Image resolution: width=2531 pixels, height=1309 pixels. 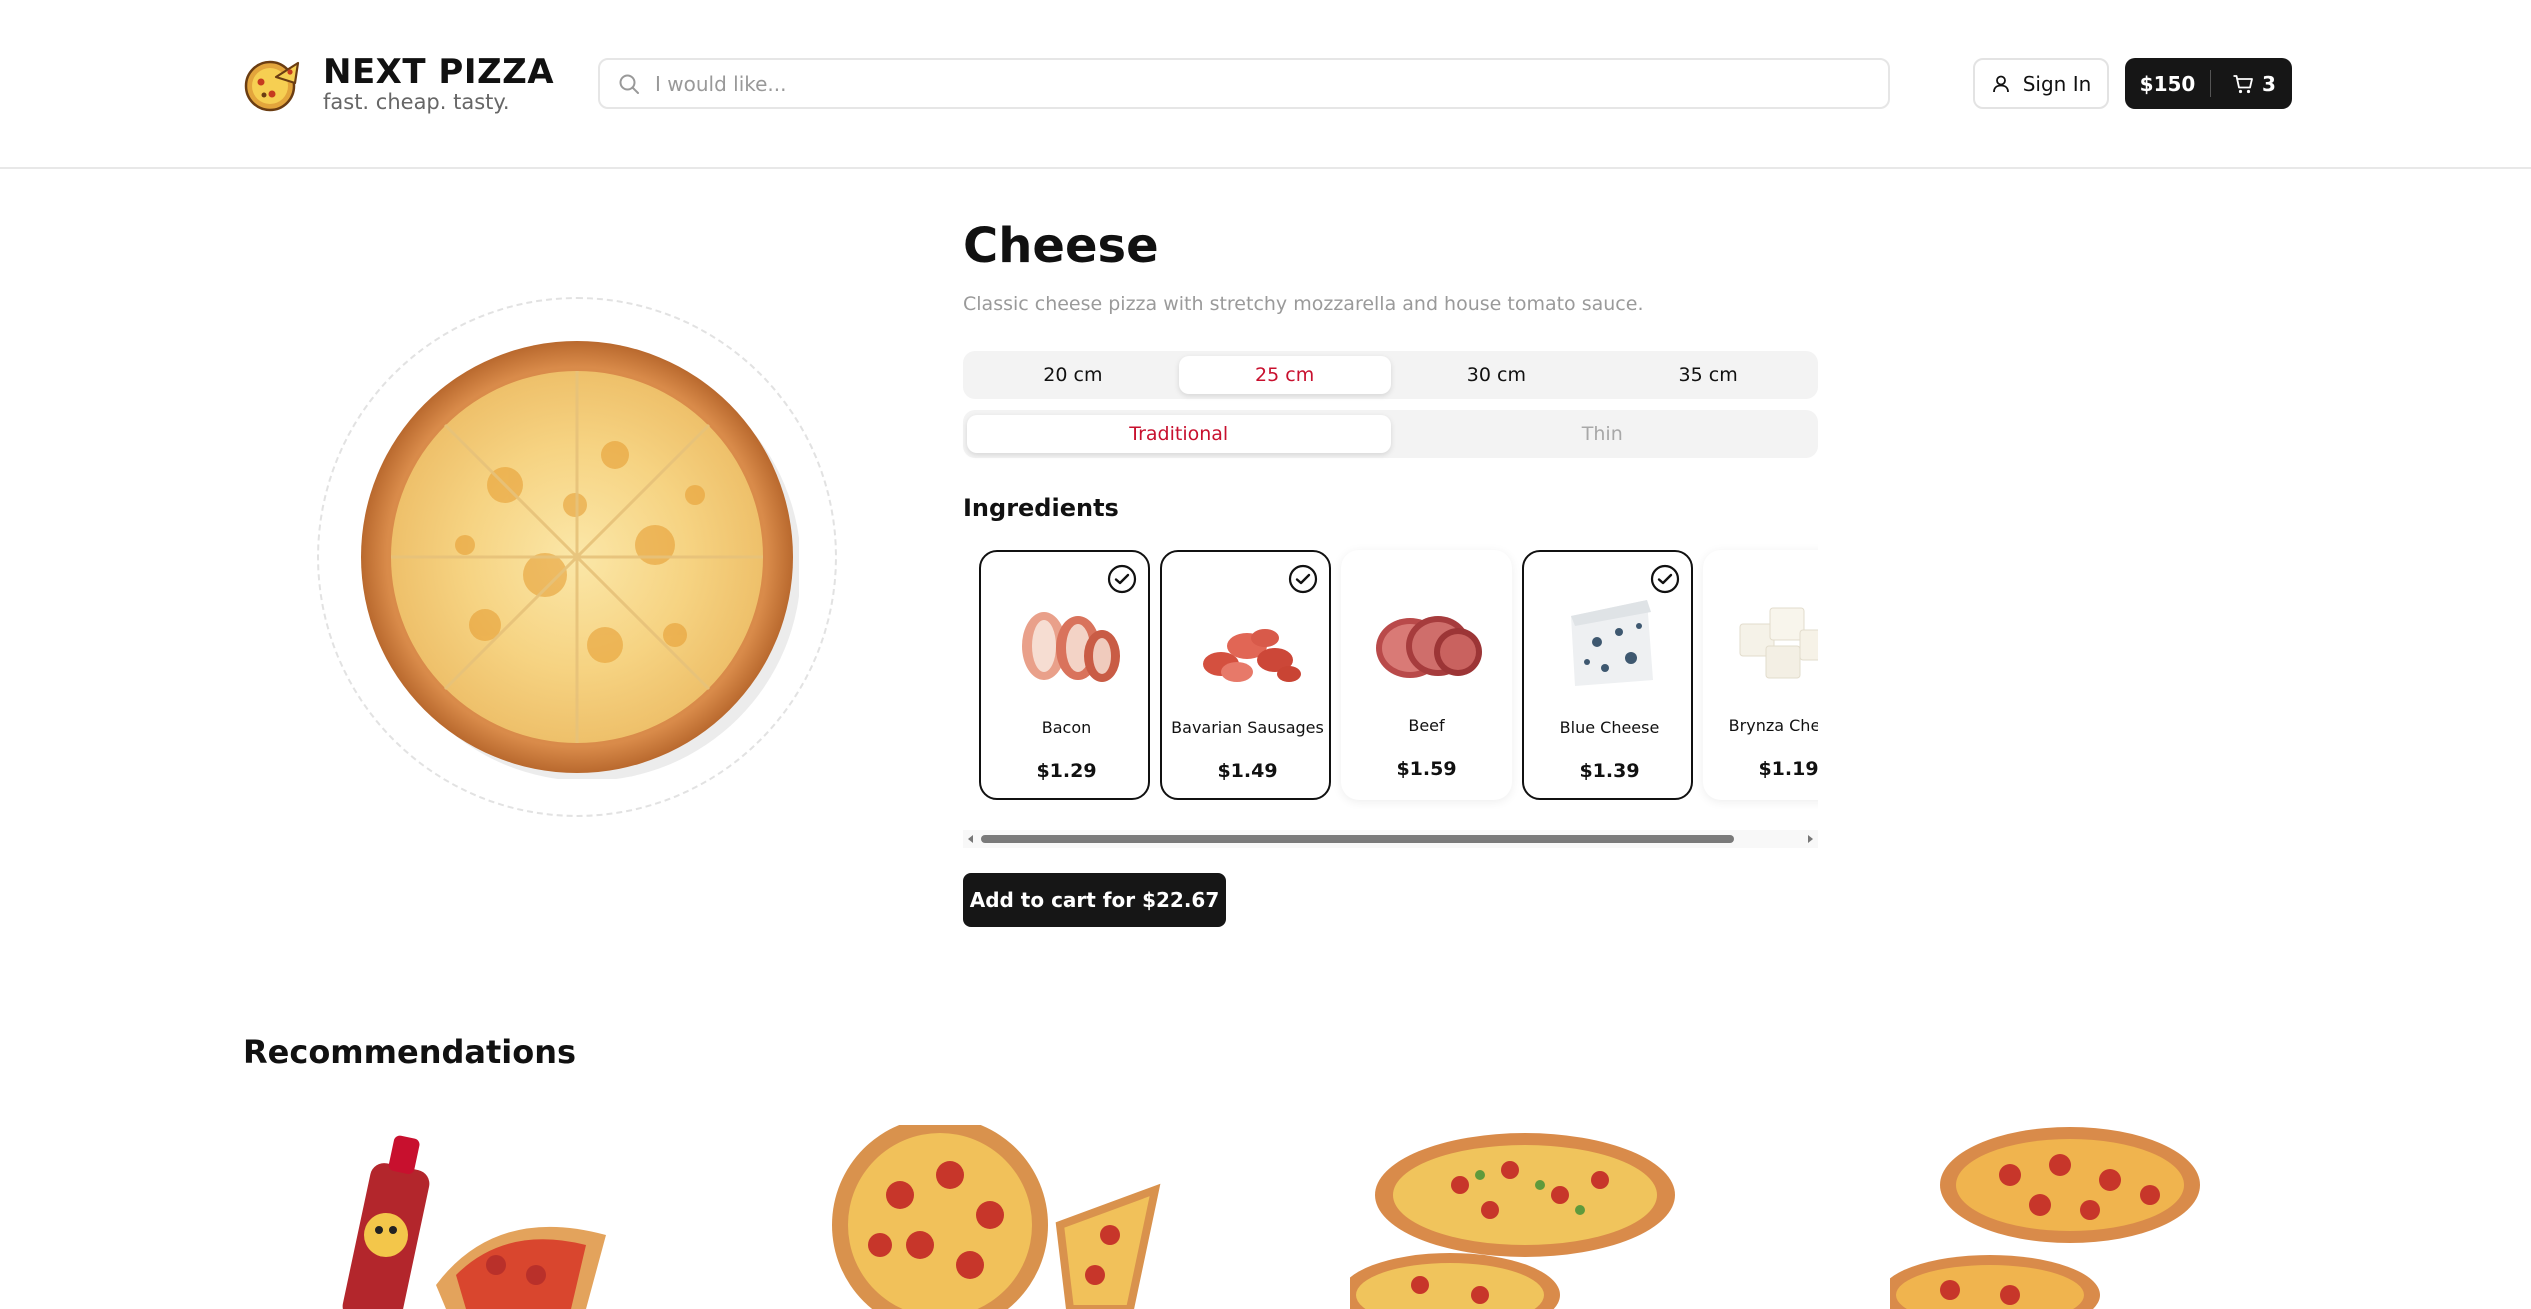 What do you see at coordinates (1061, 246) in the screenshot?
I see `product-title: Cheese` at bounding box center [1061, 246].